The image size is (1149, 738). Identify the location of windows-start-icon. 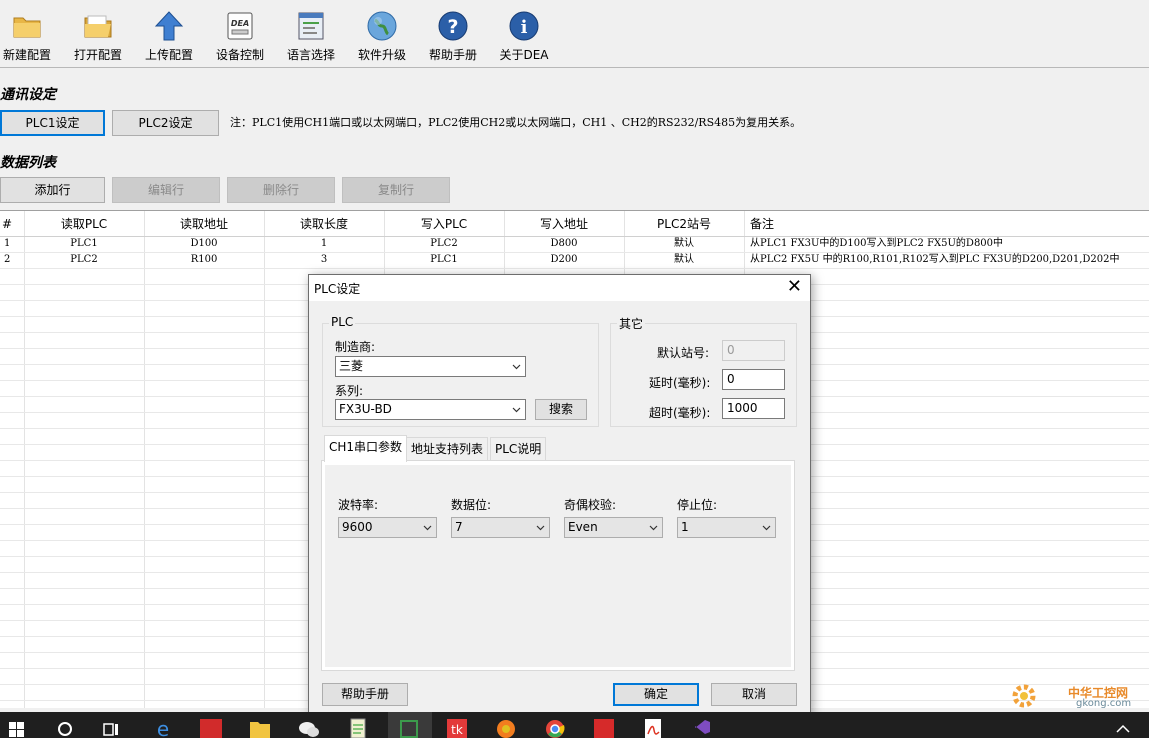
(17, 727).